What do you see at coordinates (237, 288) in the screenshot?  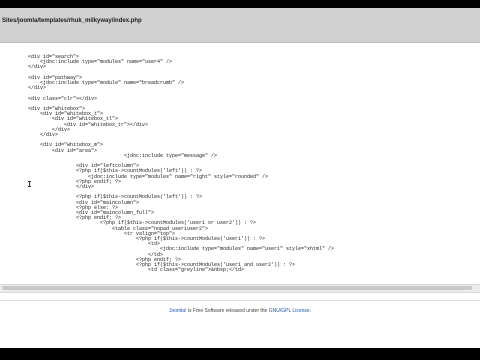 I see `scrollbar-thumb` at bounding box center [237, 288].